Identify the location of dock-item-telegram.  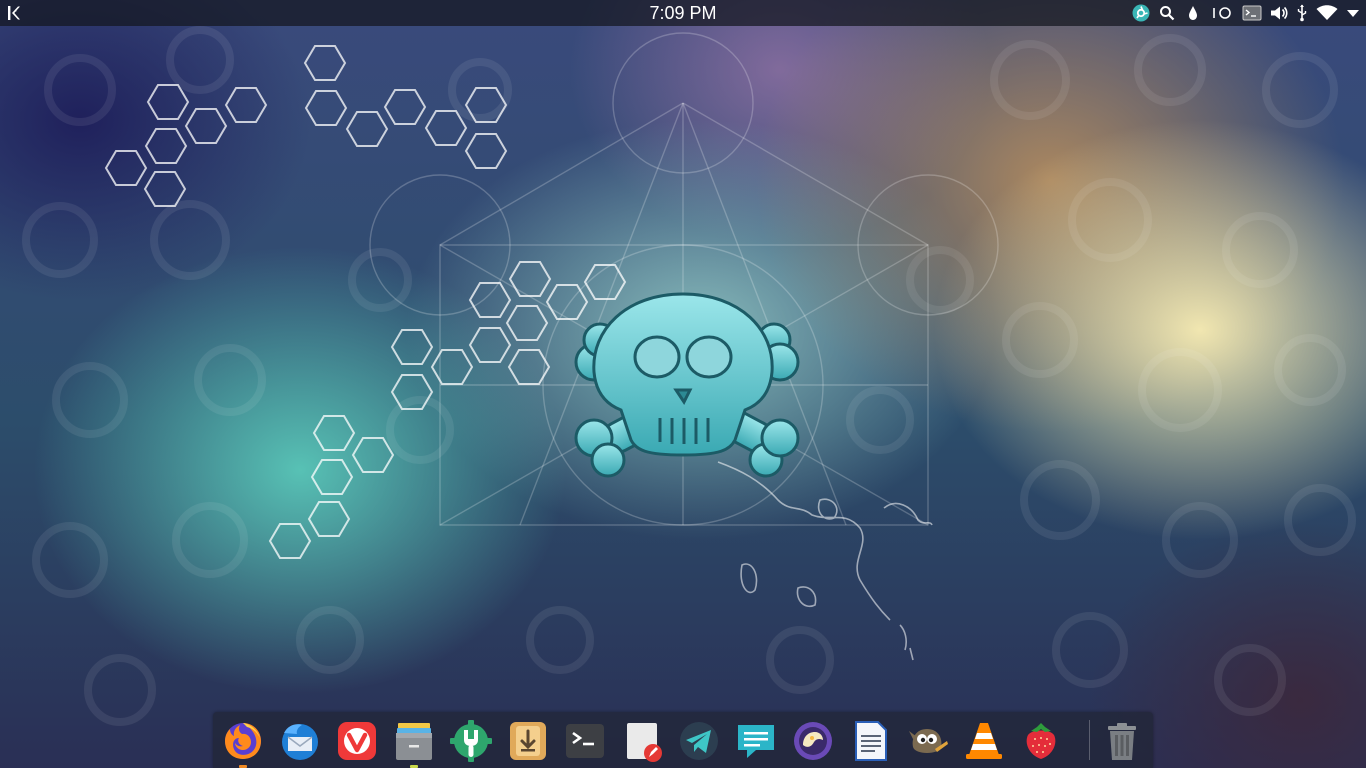
(699, 741).